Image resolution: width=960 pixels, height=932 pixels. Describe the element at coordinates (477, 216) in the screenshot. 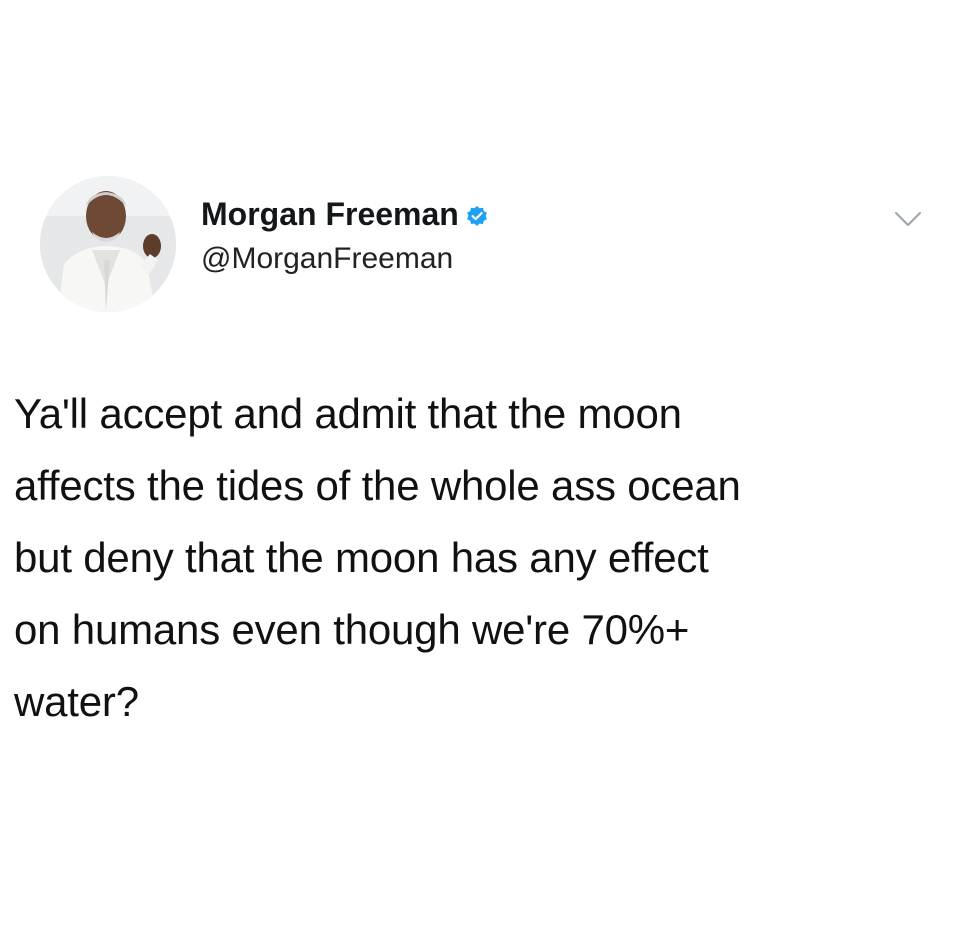

I see `verified-badge-icon` at that location.